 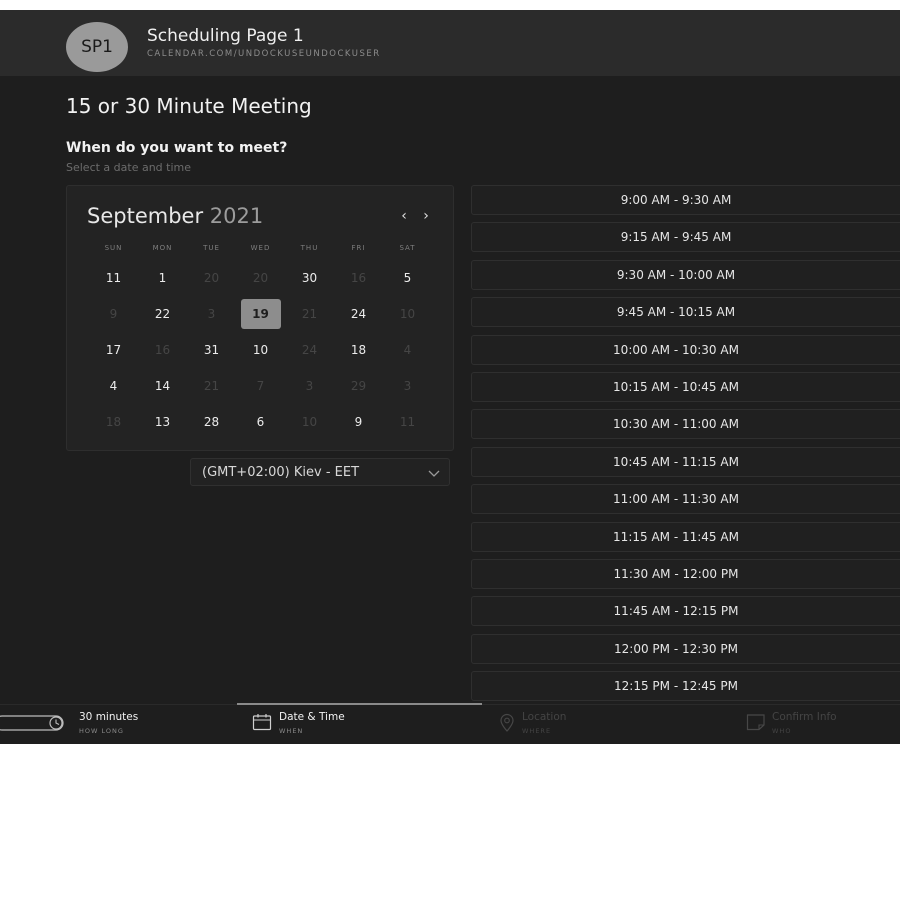 I want to click on calendar-day: 13, so click(x=163, y=422).